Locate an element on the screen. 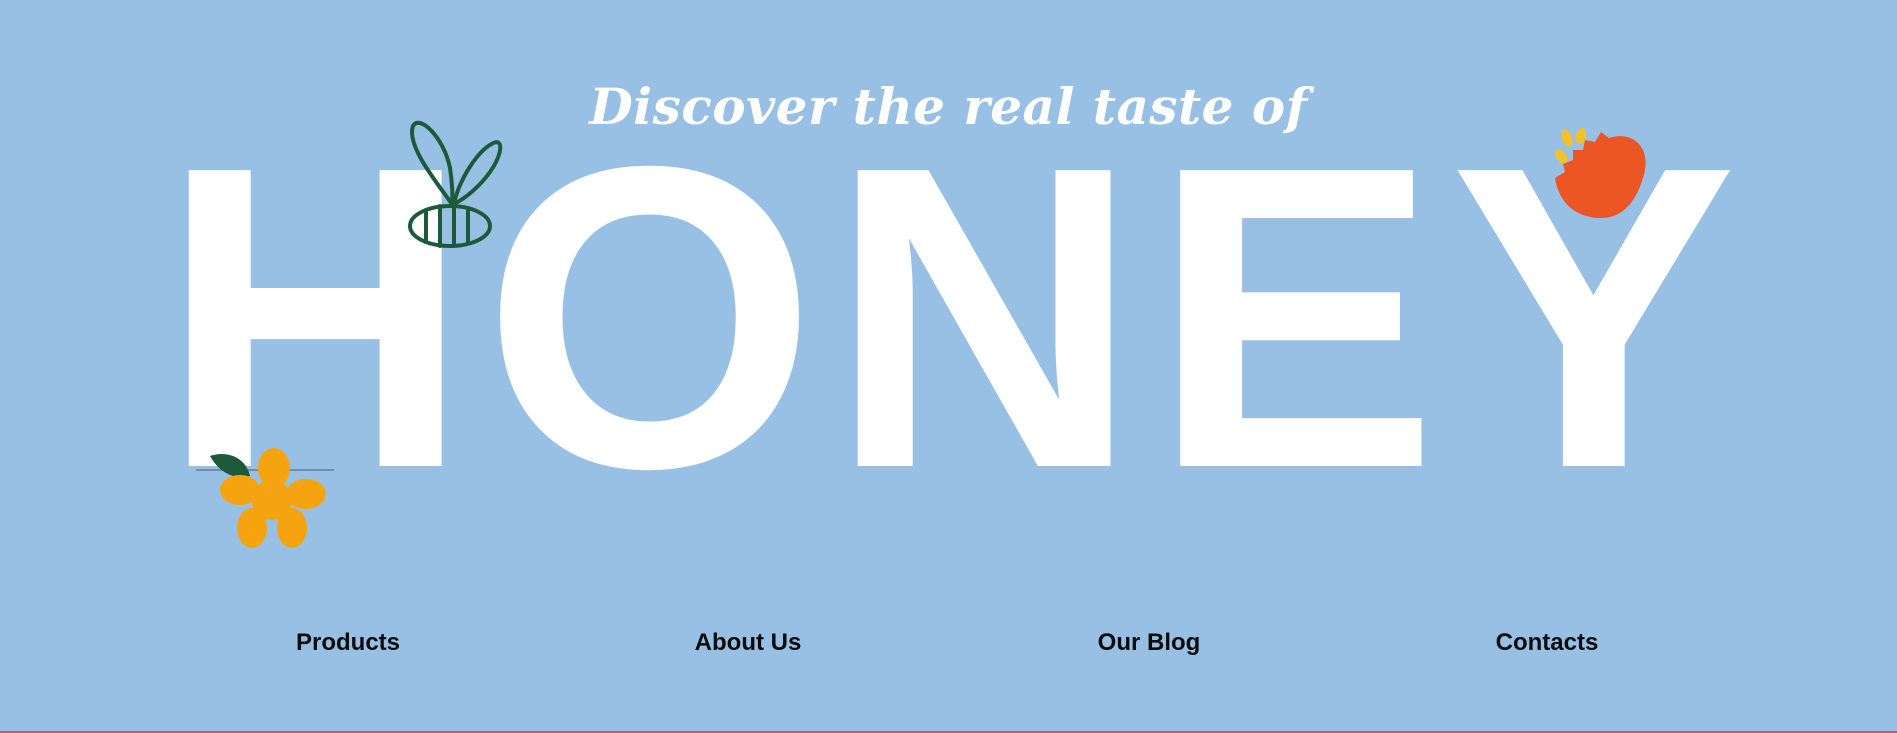 This screenshot has height=733, width=1897. hero-title-letter: E is located at coordinates (1295, 318).